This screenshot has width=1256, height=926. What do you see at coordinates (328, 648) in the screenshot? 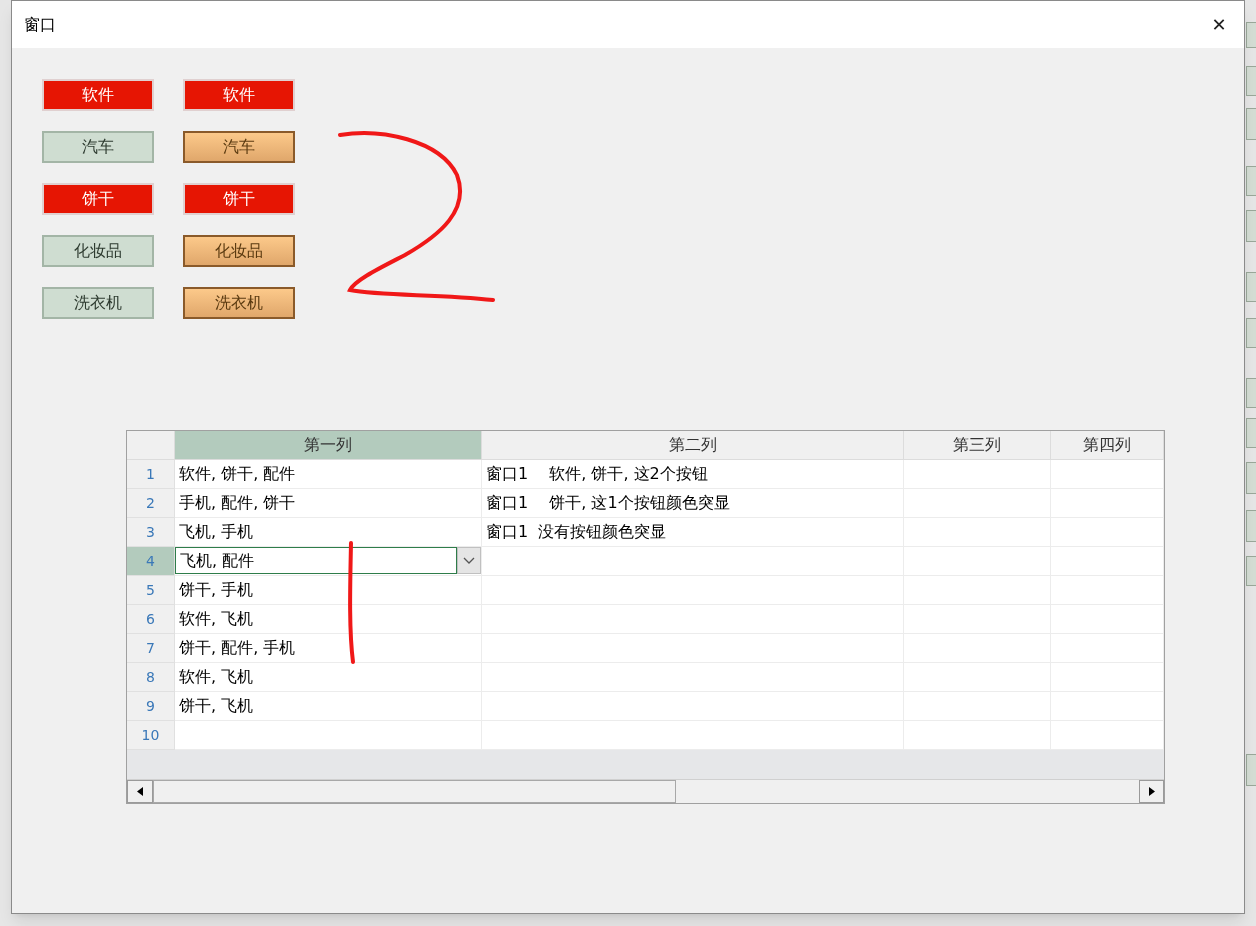
I see `table-cell: 饼干, 配件, 手机` at bounding box center [328, 648].